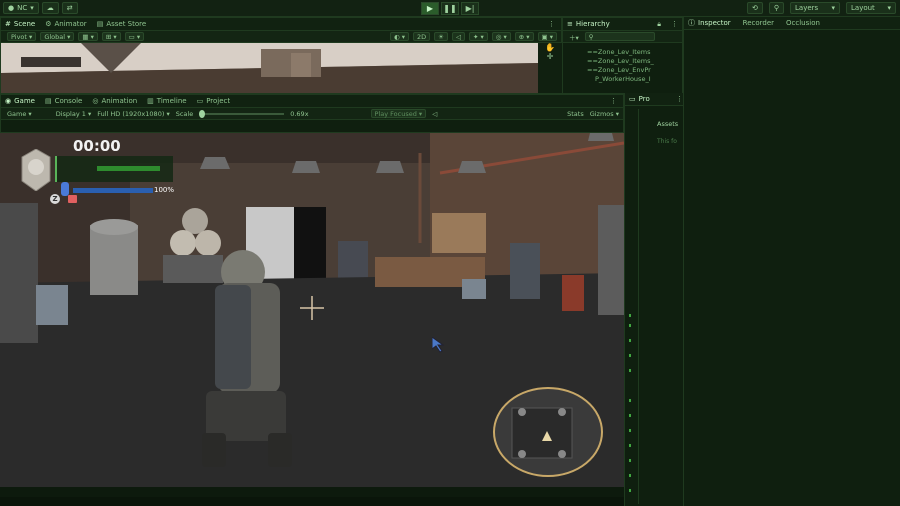 The width and height of the screenshot is (900, 506). I want to click on hierarchy-search-bar: ＋▾ ⚲, so click(622, 37).